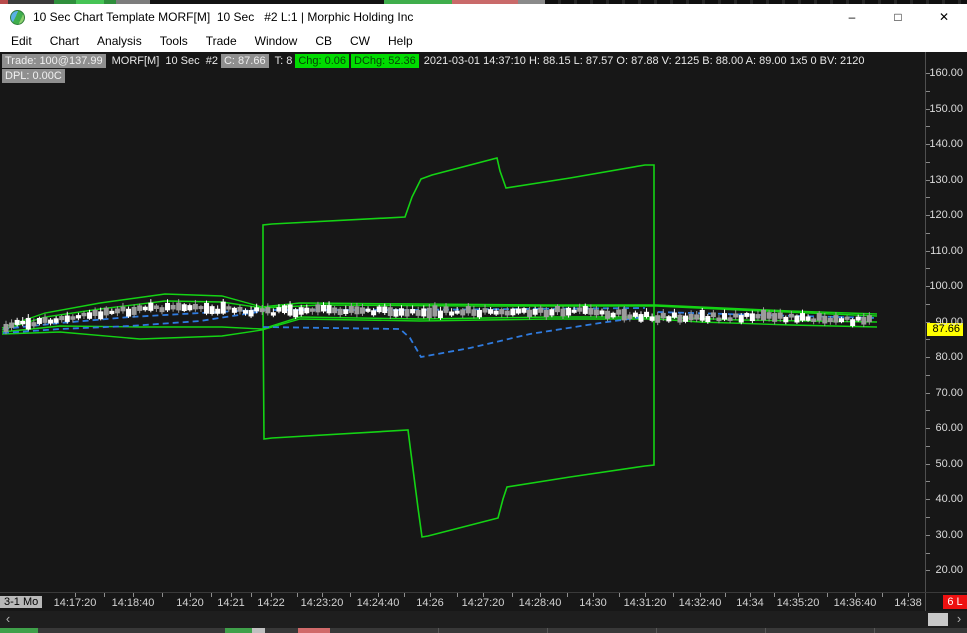  What do you see at coordinates (949, 428) in the screenshot?
I see `price-axis-label: 60.00` at bounding box center [949, 428].